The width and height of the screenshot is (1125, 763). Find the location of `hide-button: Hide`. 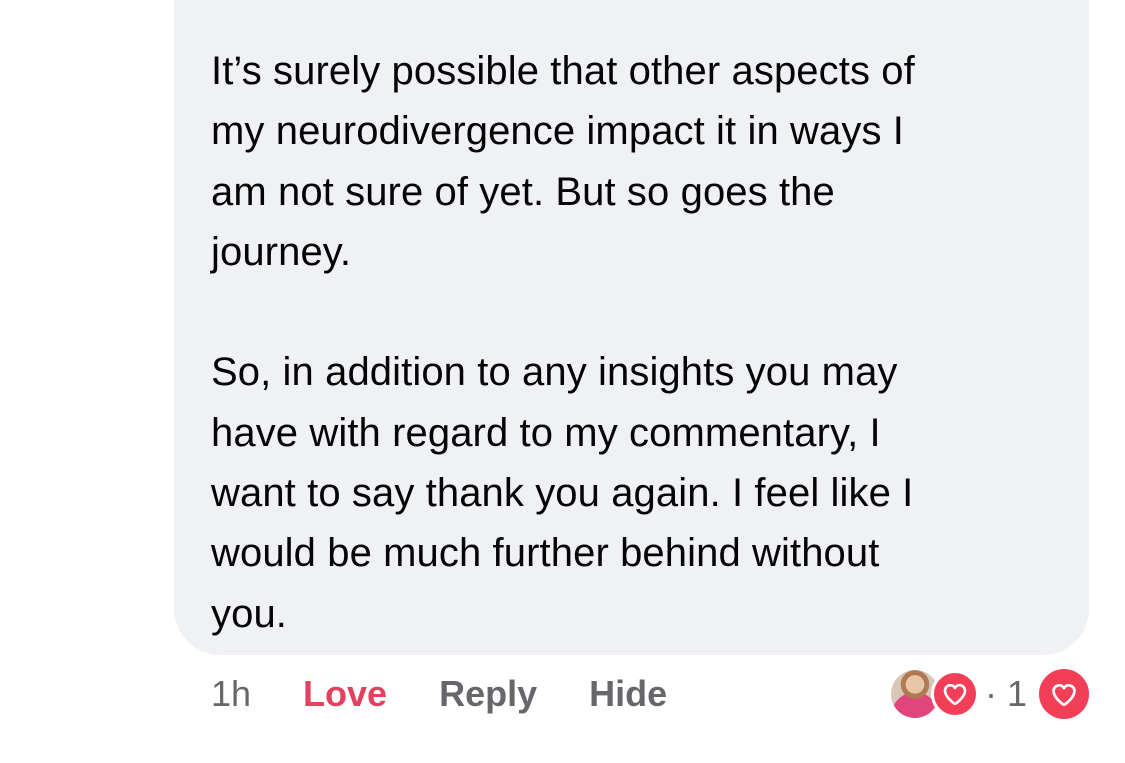

hide-button: Hide is located at coordinates (628, 694).